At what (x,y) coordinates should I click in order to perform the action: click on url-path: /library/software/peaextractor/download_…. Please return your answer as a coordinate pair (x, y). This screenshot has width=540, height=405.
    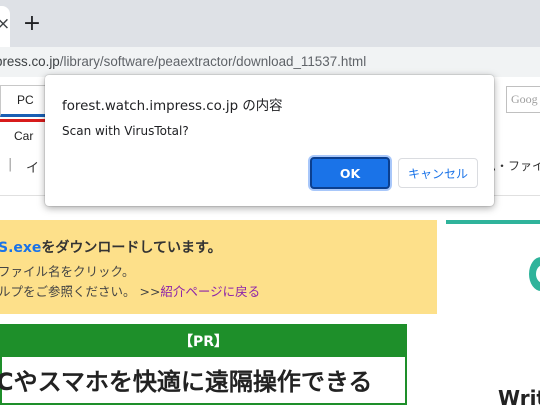
    Looking at the image, I should click on (213, 61).